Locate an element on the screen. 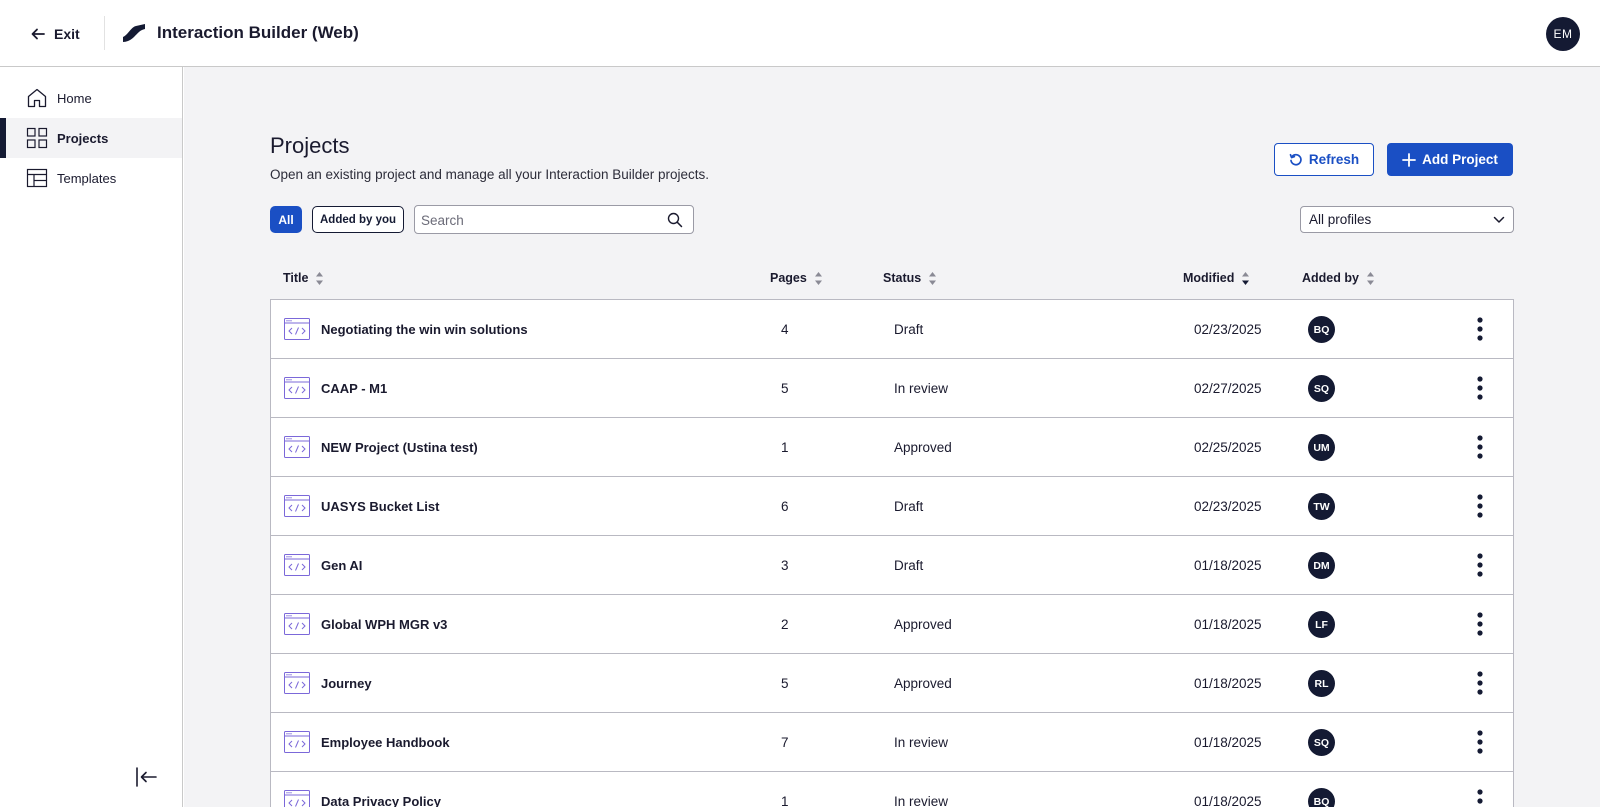 The image size is (1600, 807). added-by-avatar: UM is located at coordinates (1321, 447).